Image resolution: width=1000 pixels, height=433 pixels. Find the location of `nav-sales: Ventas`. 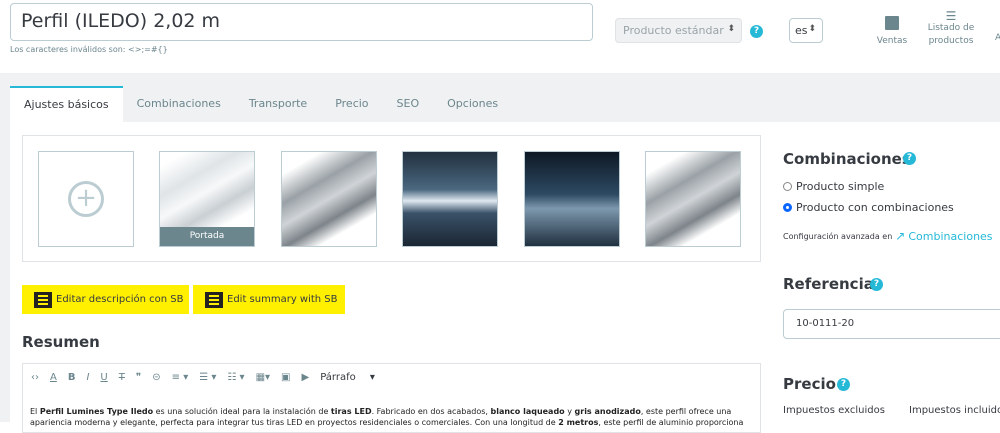

nav-sales: Ventas is located at coordinates (892, 31).